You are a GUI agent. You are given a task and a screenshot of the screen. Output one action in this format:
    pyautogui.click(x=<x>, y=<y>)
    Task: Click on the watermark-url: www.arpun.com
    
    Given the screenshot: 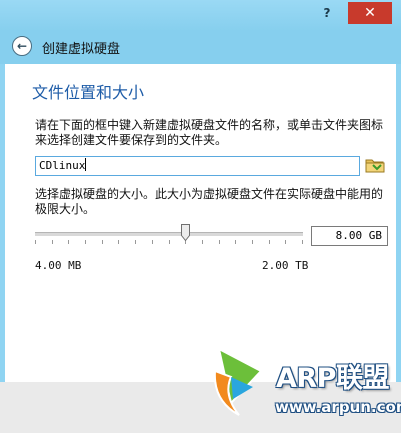 What is the action you would take?
    pyautogui.click(x=338, y=407)
    